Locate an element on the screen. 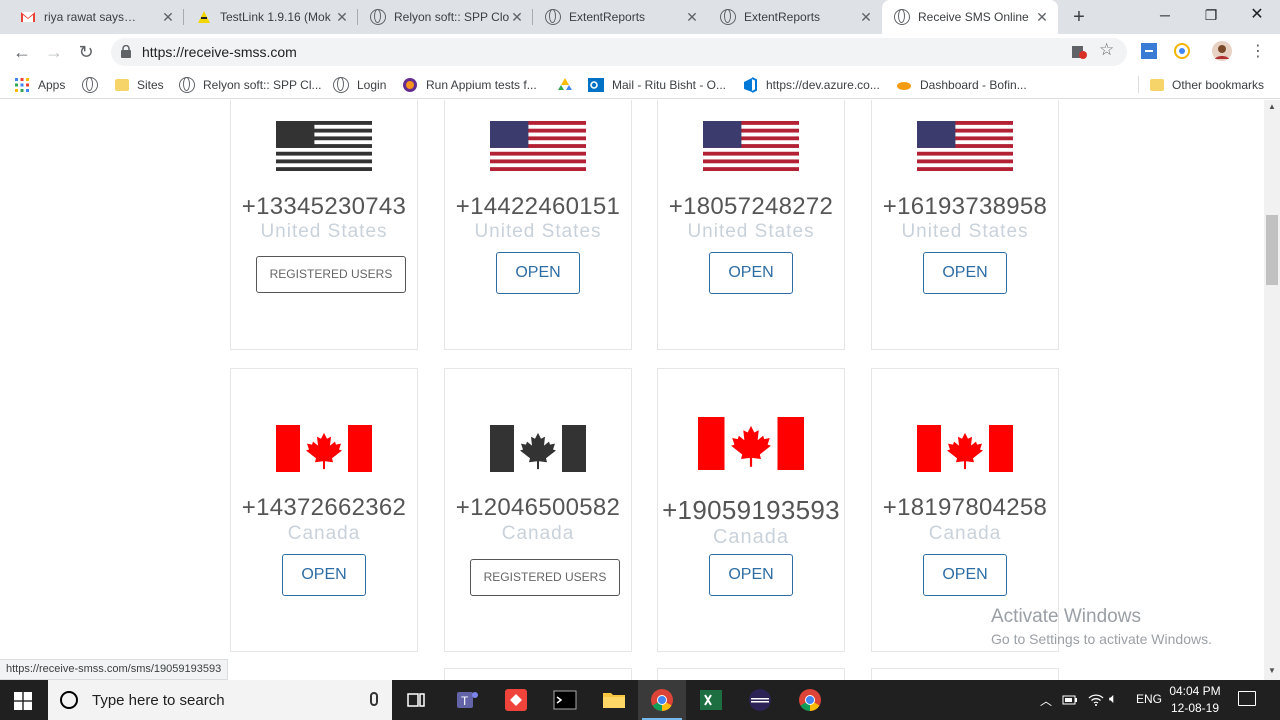 Image resolution: width=1280 pixels, height=720 pixels. search-placeholder: Type here to search is located at coordinates (158, 700).